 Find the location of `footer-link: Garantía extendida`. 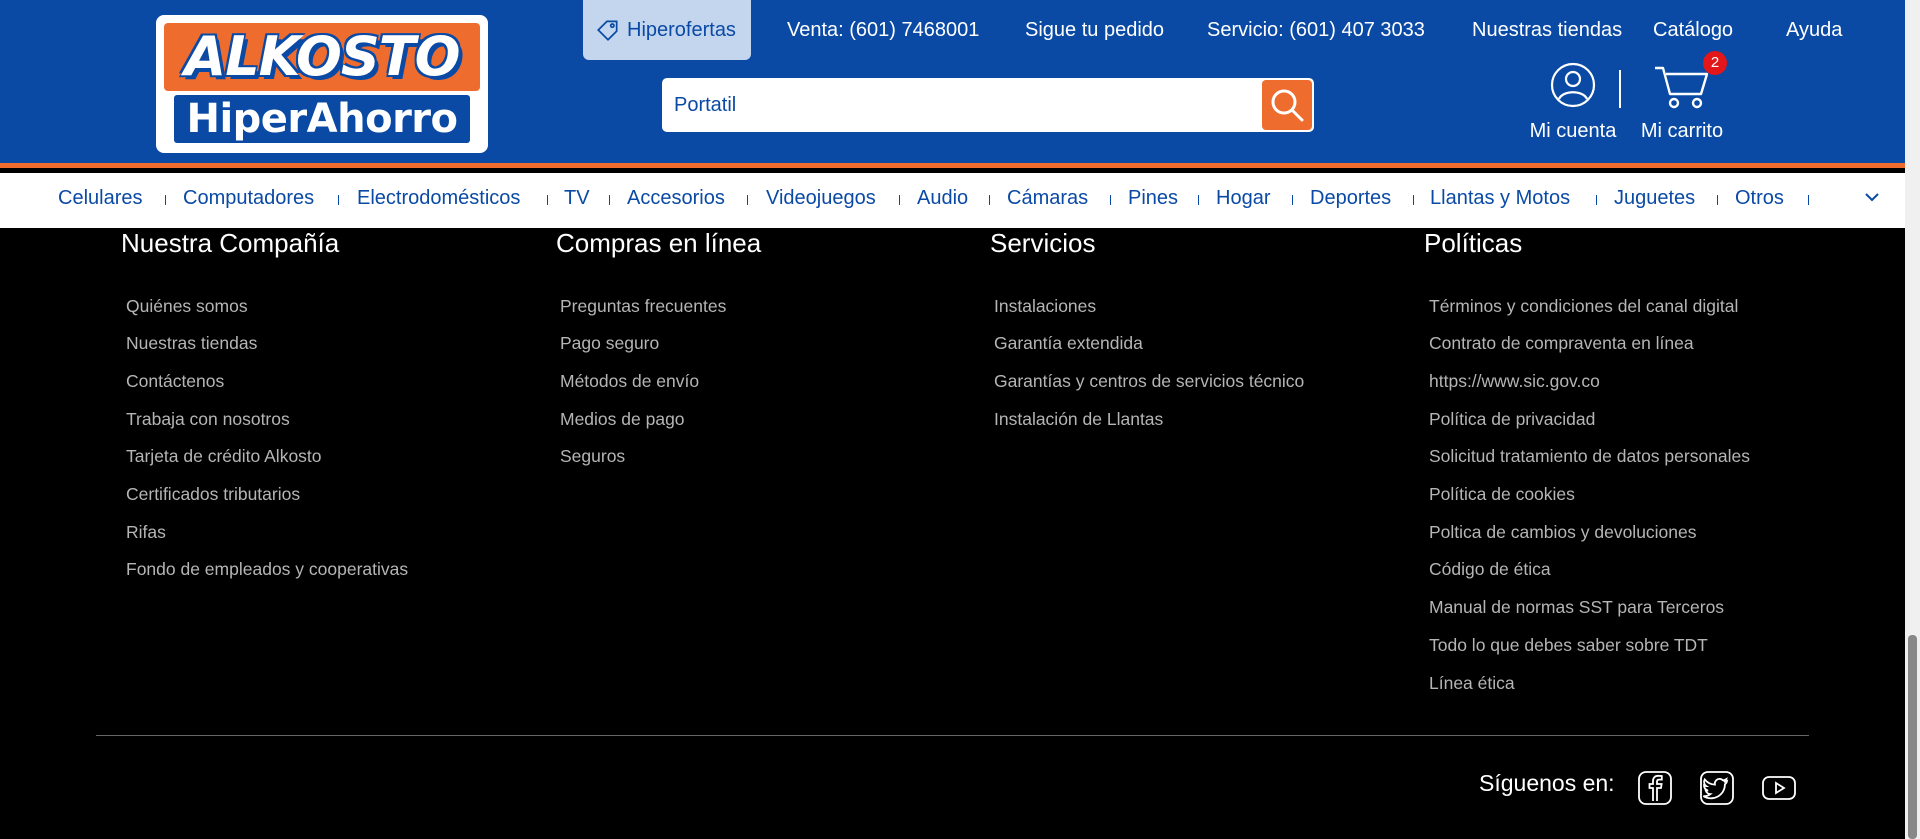

footer-link: Garantía extendida is located at coordinates (1068, 343).